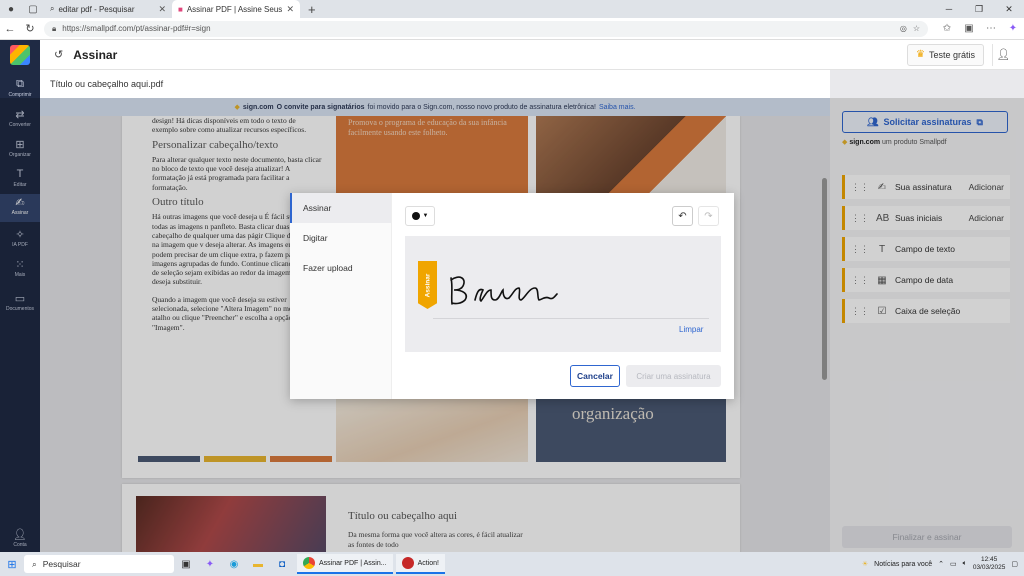 This screenshot has width=1024, height=576. Describe the element at coordinates (282, 564) in the screenshot. I see `outlook-icon: ◘` at that location.